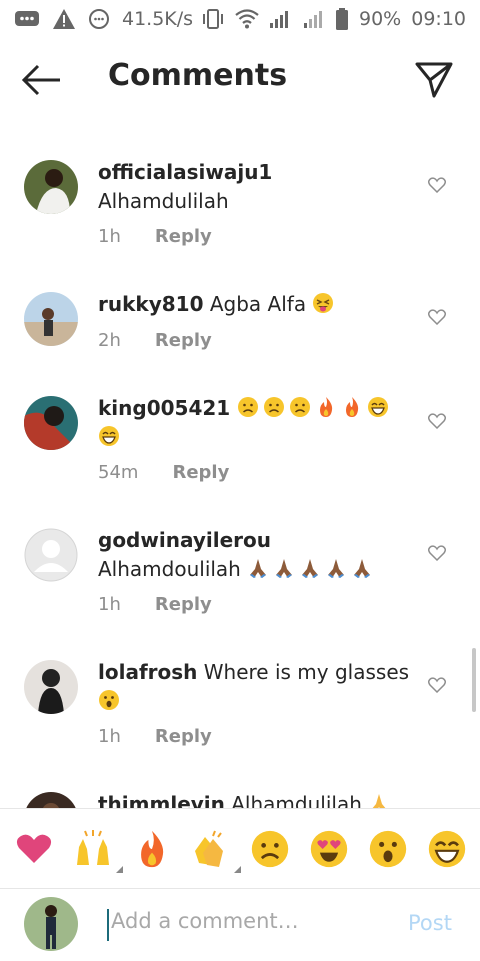  What do you see at coordinates (161, 800) in the screenshot?
I see `comment-username: thimmlevin` at bounding box center [161, 800].